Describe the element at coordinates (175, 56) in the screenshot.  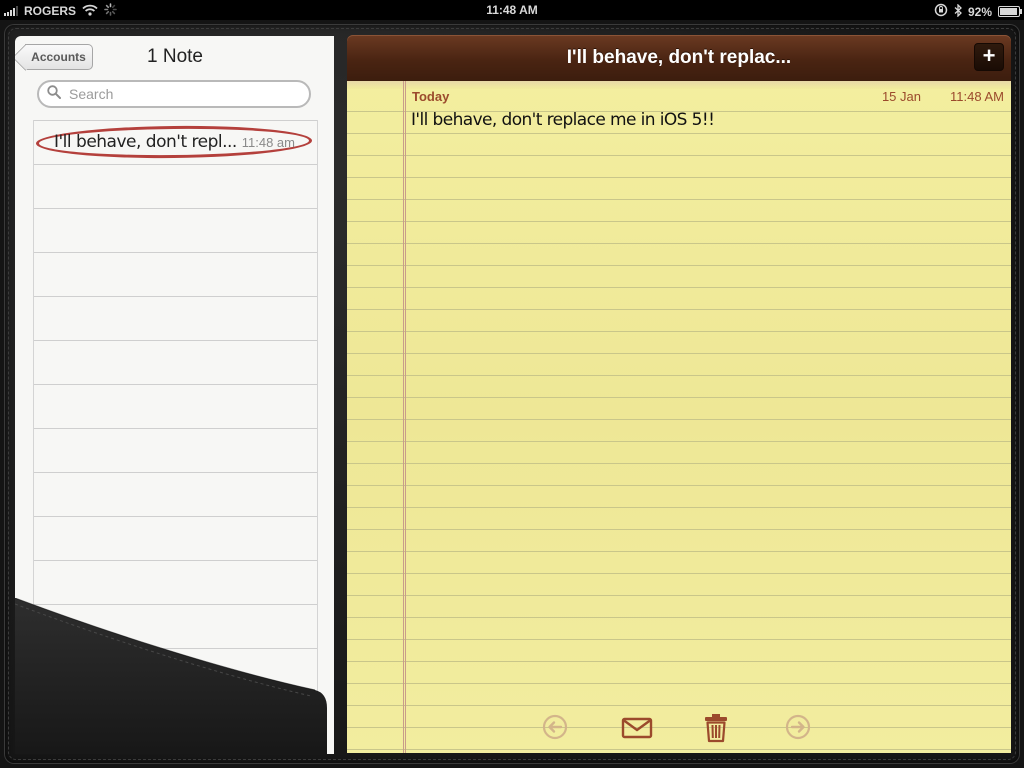
I see `notes-count-title: 1 Note` at that location.